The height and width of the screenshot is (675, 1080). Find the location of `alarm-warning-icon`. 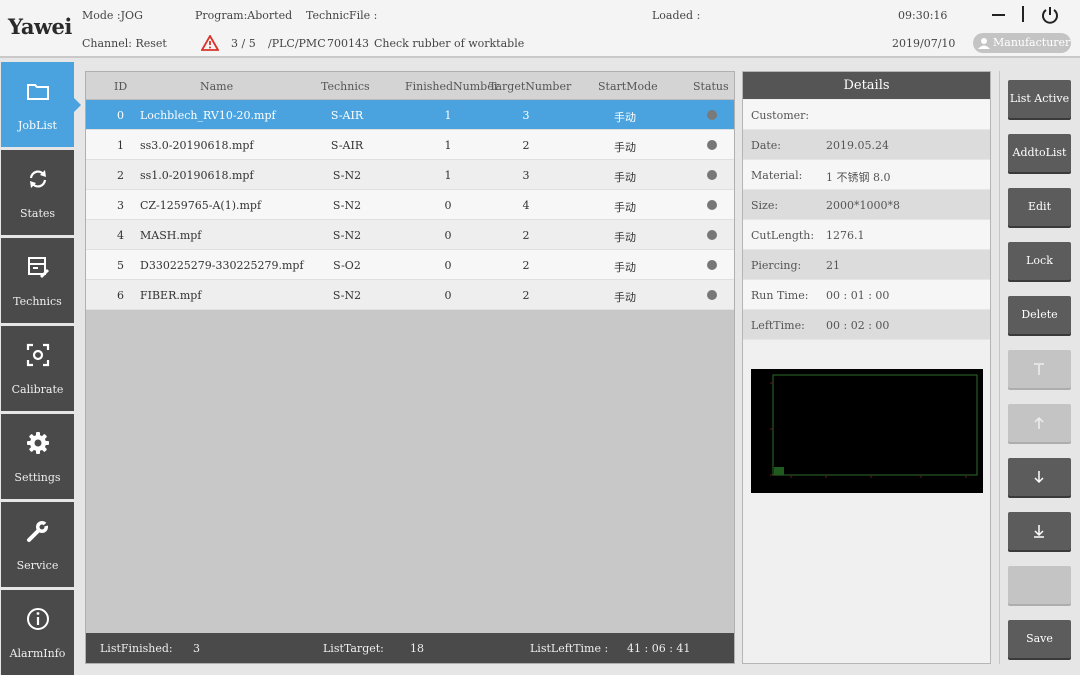

alarm-warning-icon is located at coordinates (210, 43).